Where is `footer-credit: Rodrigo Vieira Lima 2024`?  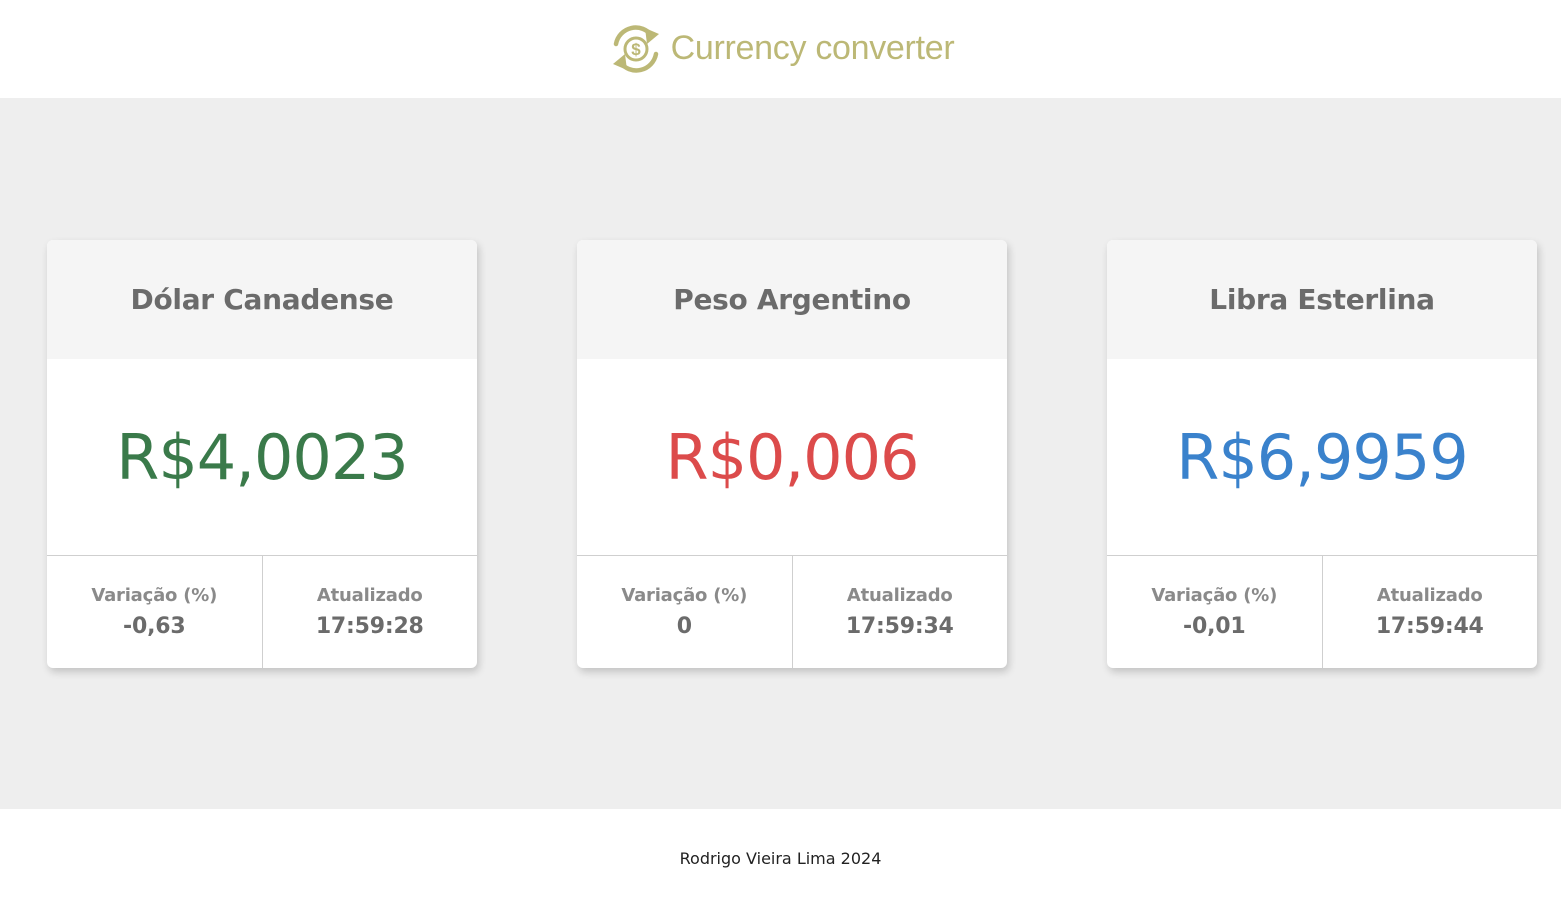 footer-credit: Rodrigo Vieira Lima 2024 is located at coordinates (780, 858).